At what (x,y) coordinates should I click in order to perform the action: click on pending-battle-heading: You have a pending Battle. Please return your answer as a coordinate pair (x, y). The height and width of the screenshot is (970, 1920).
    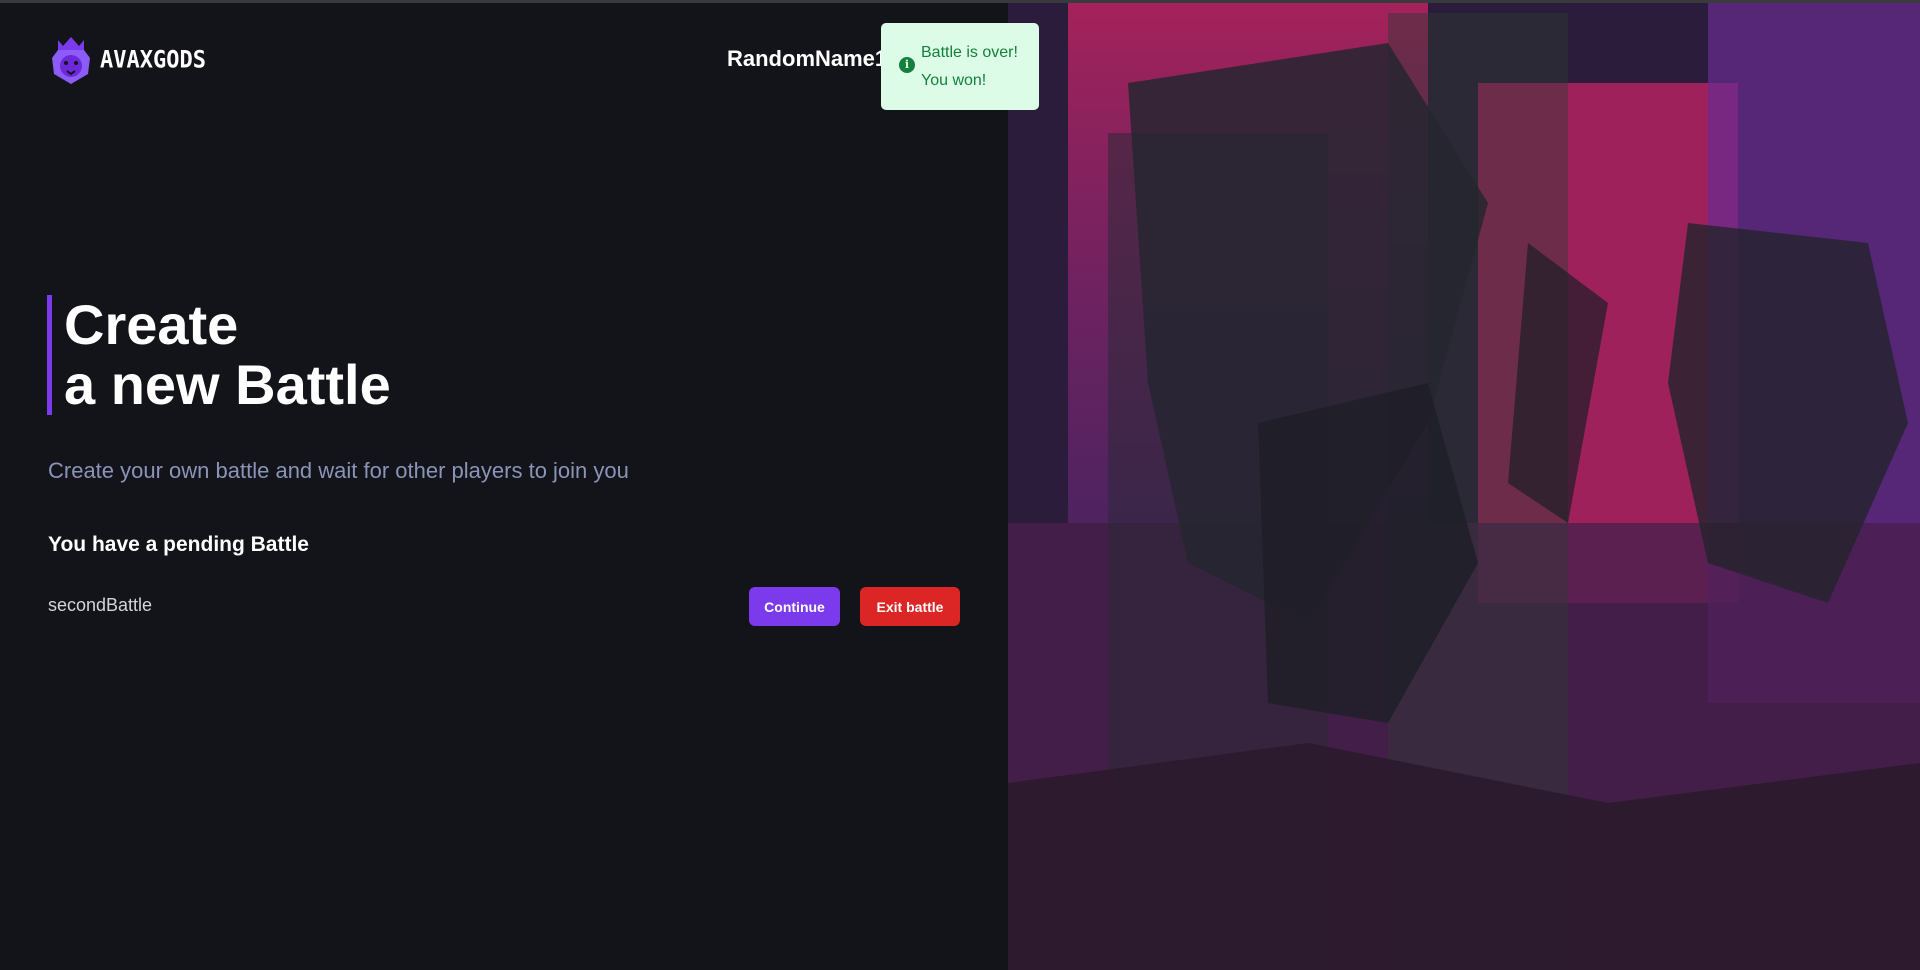
    Looking at the image, I should click on (178, 544).